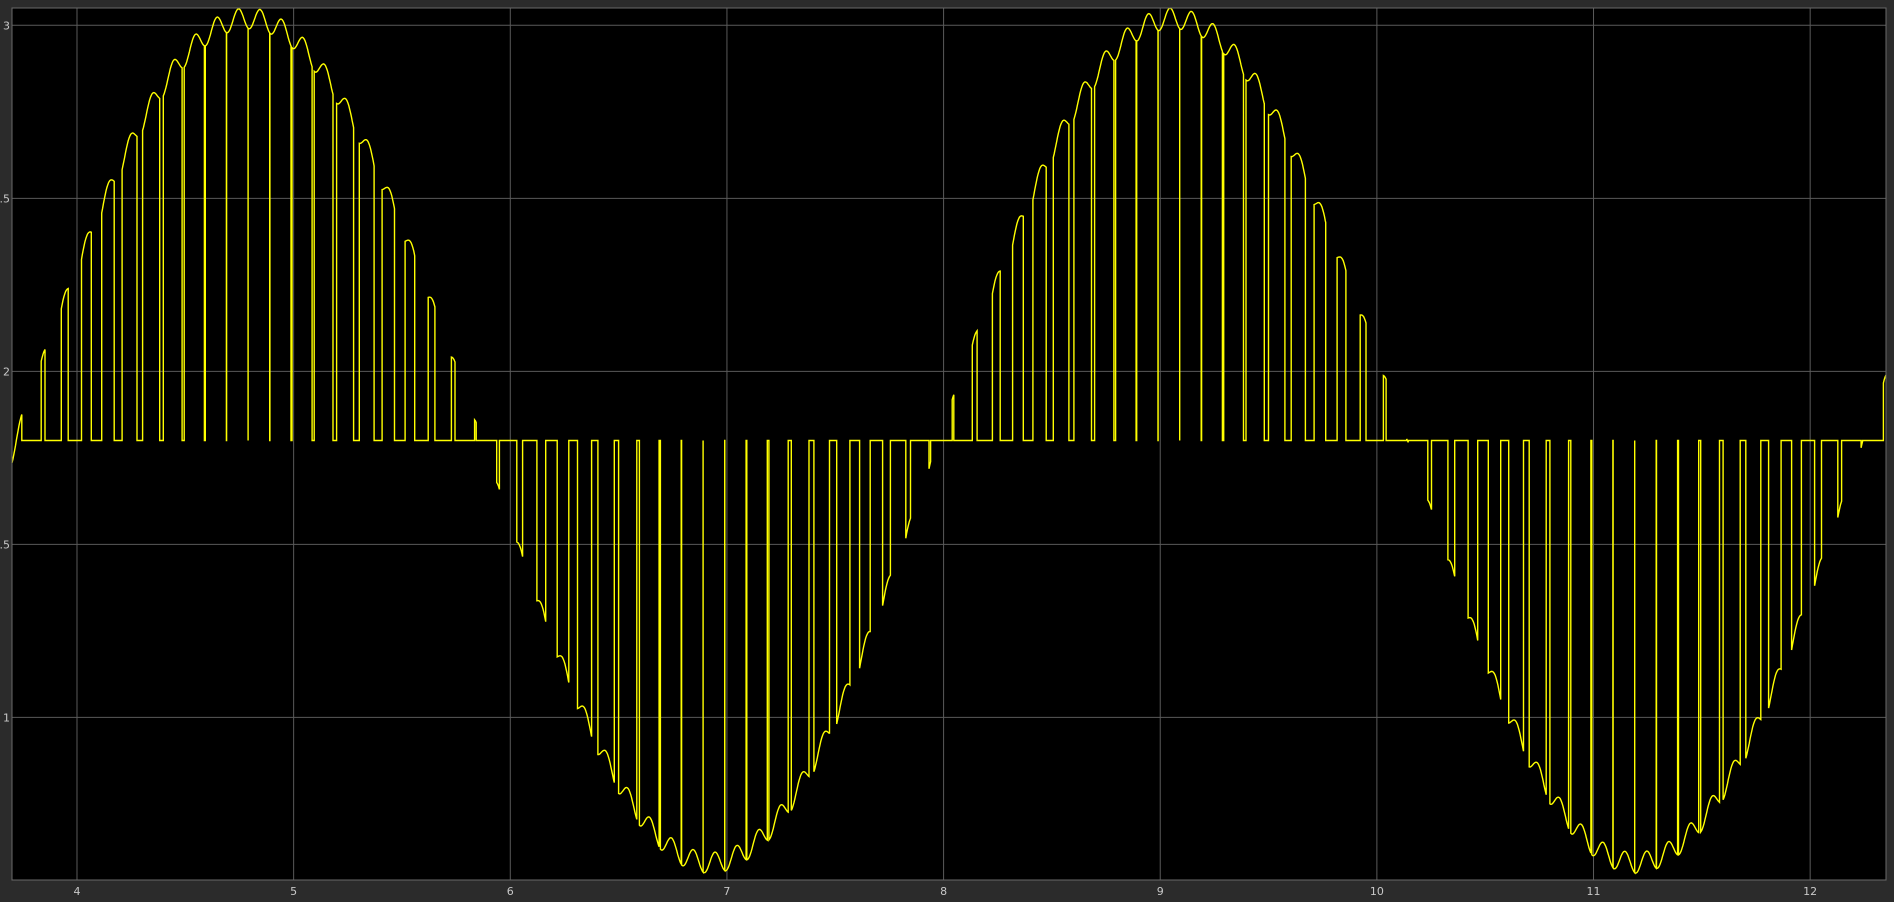 The height and width of the screenshot is (902, 1894). What do you see at coordinates (293, 891) in the screenshot?
I see `x-tick-label: 5` at bounding box center [293, 891].